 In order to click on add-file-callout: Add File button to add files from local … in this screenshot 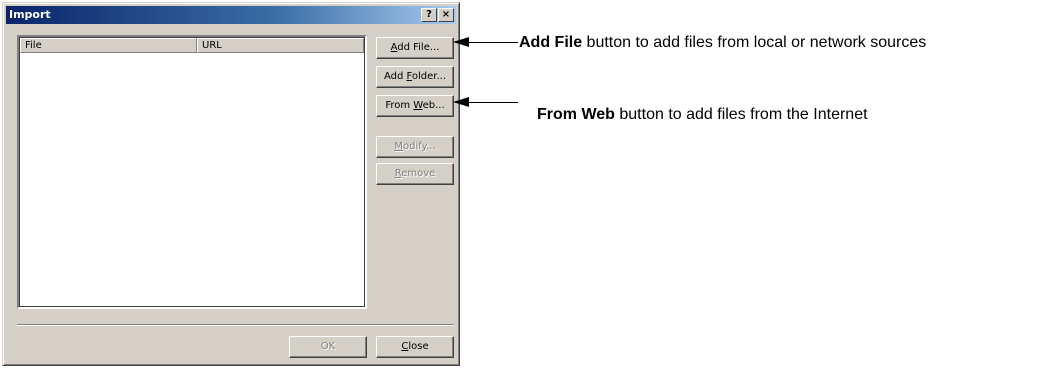, I will do `click(722, 43)`.